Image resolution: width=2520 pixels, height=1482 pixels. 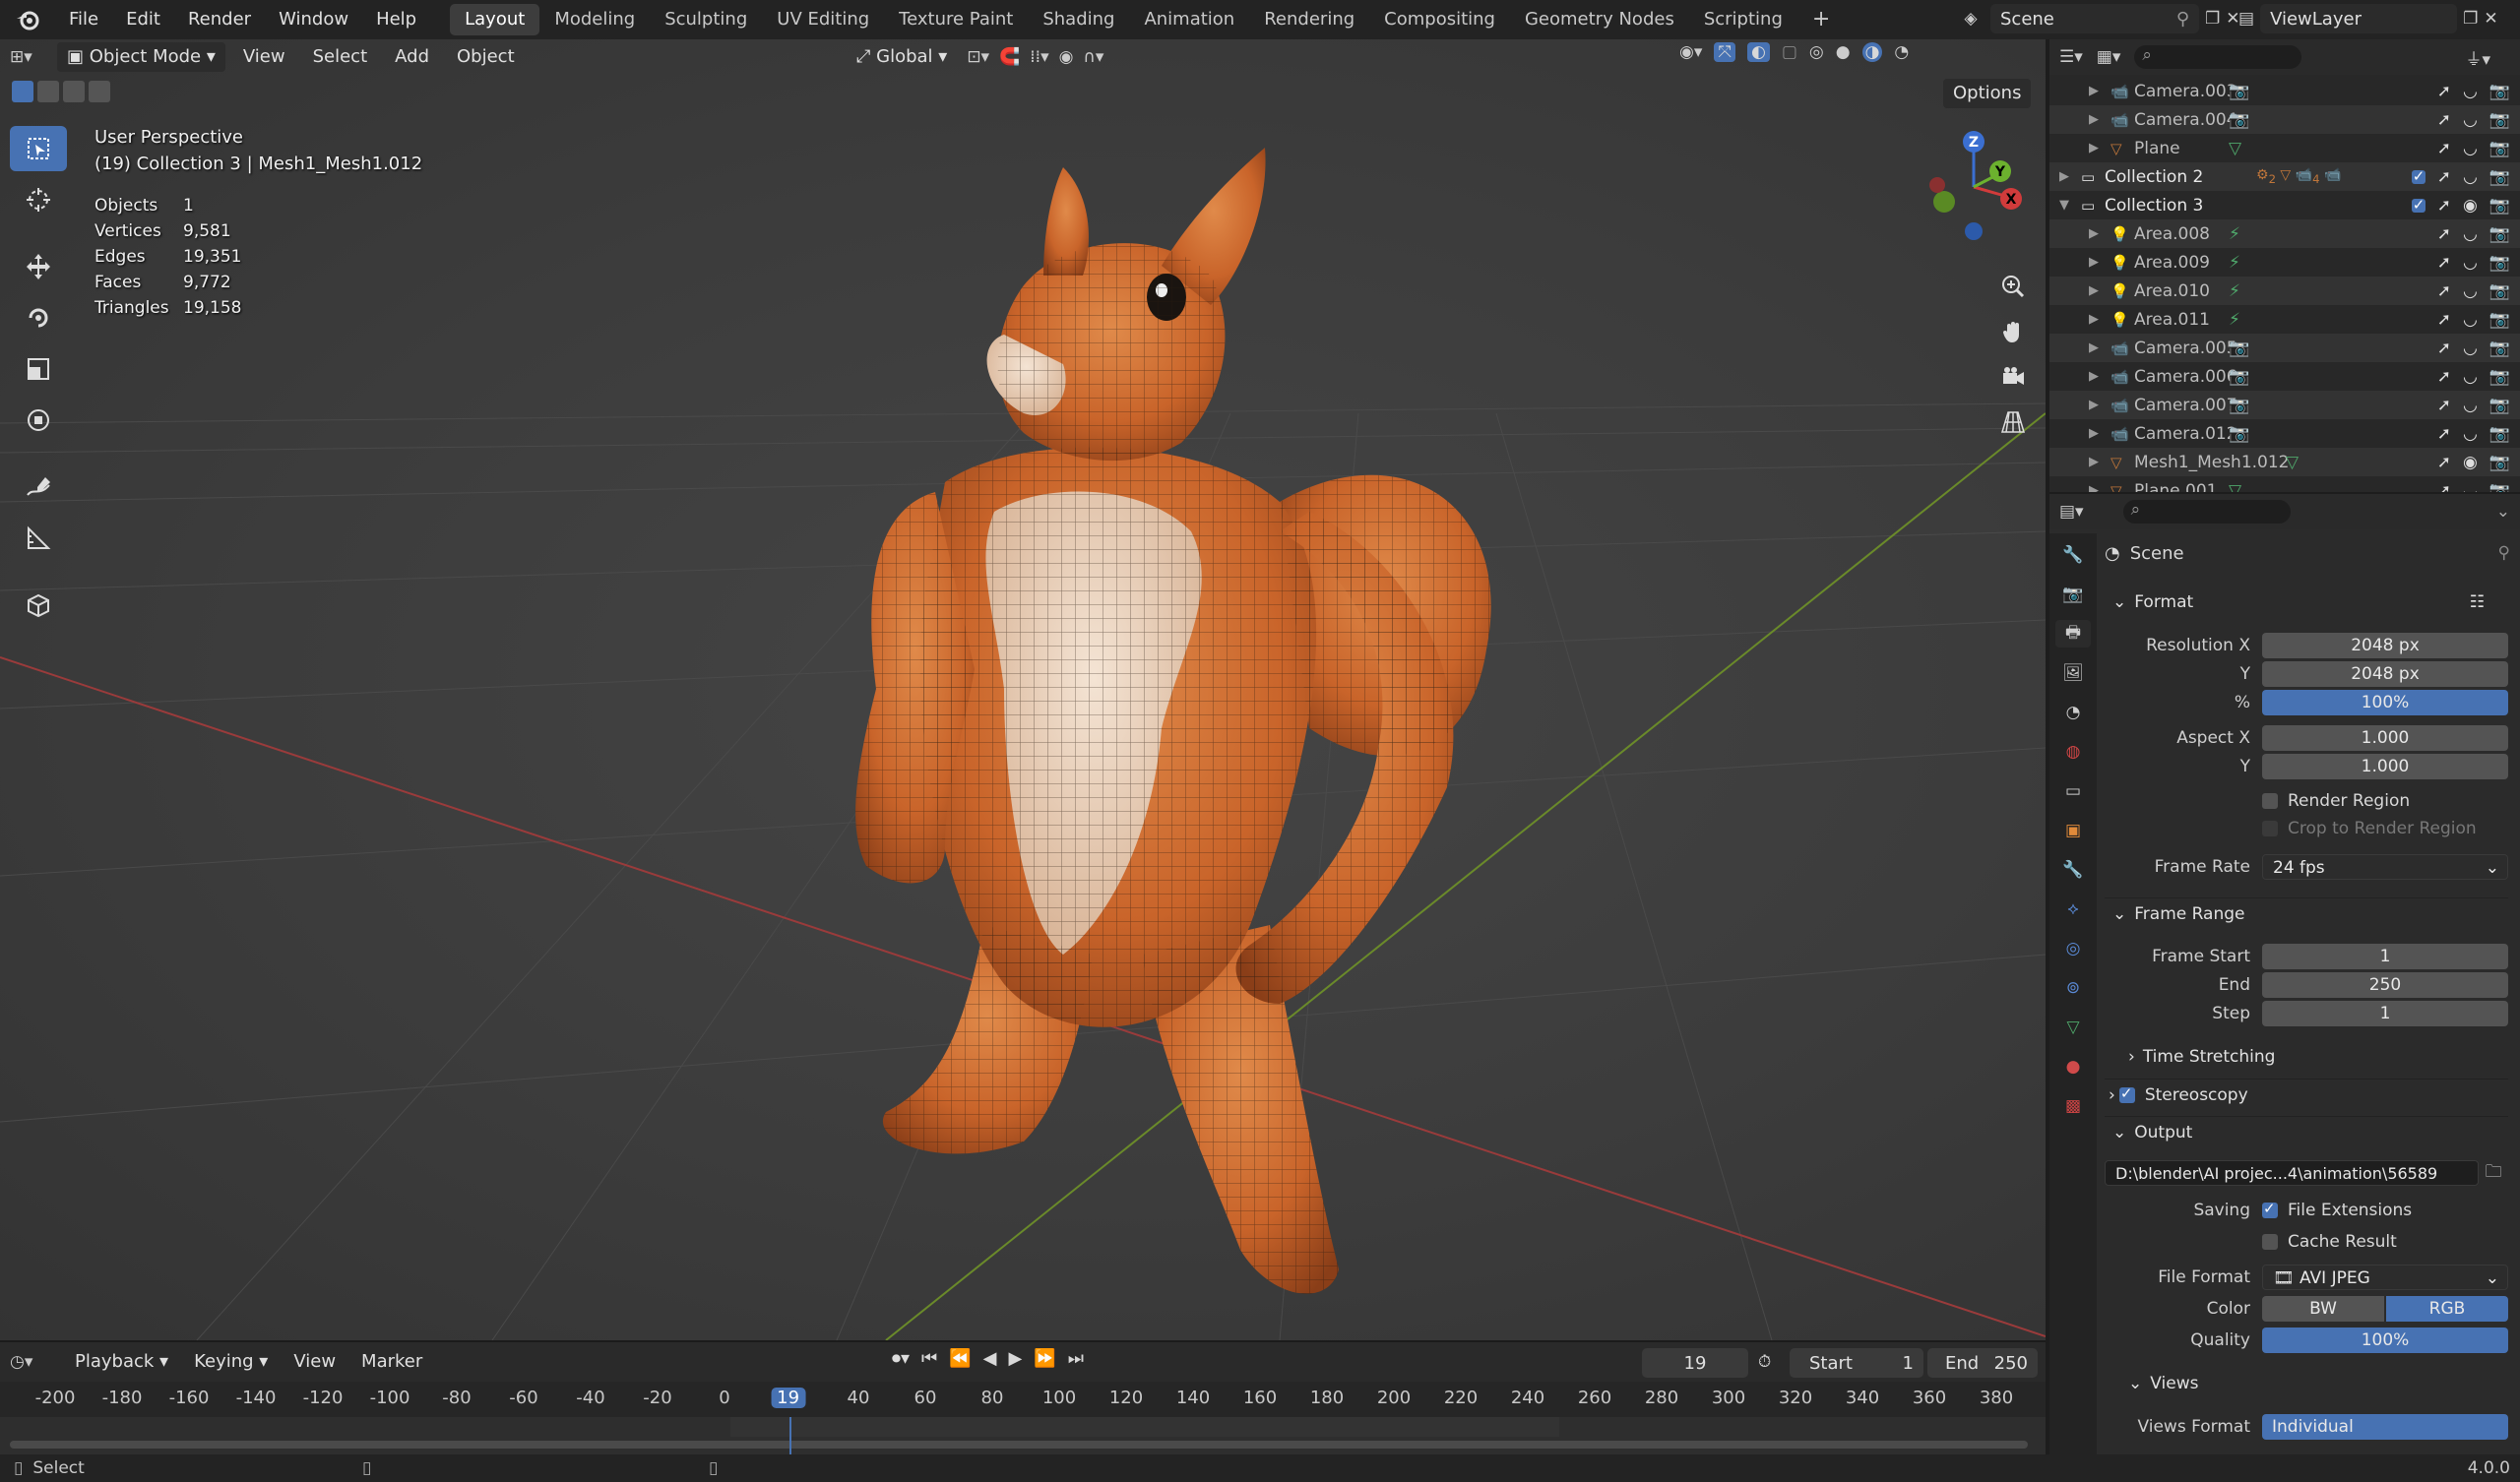 I want to click on jump-start-icon: ⏮, so click(x=929, y=1358).